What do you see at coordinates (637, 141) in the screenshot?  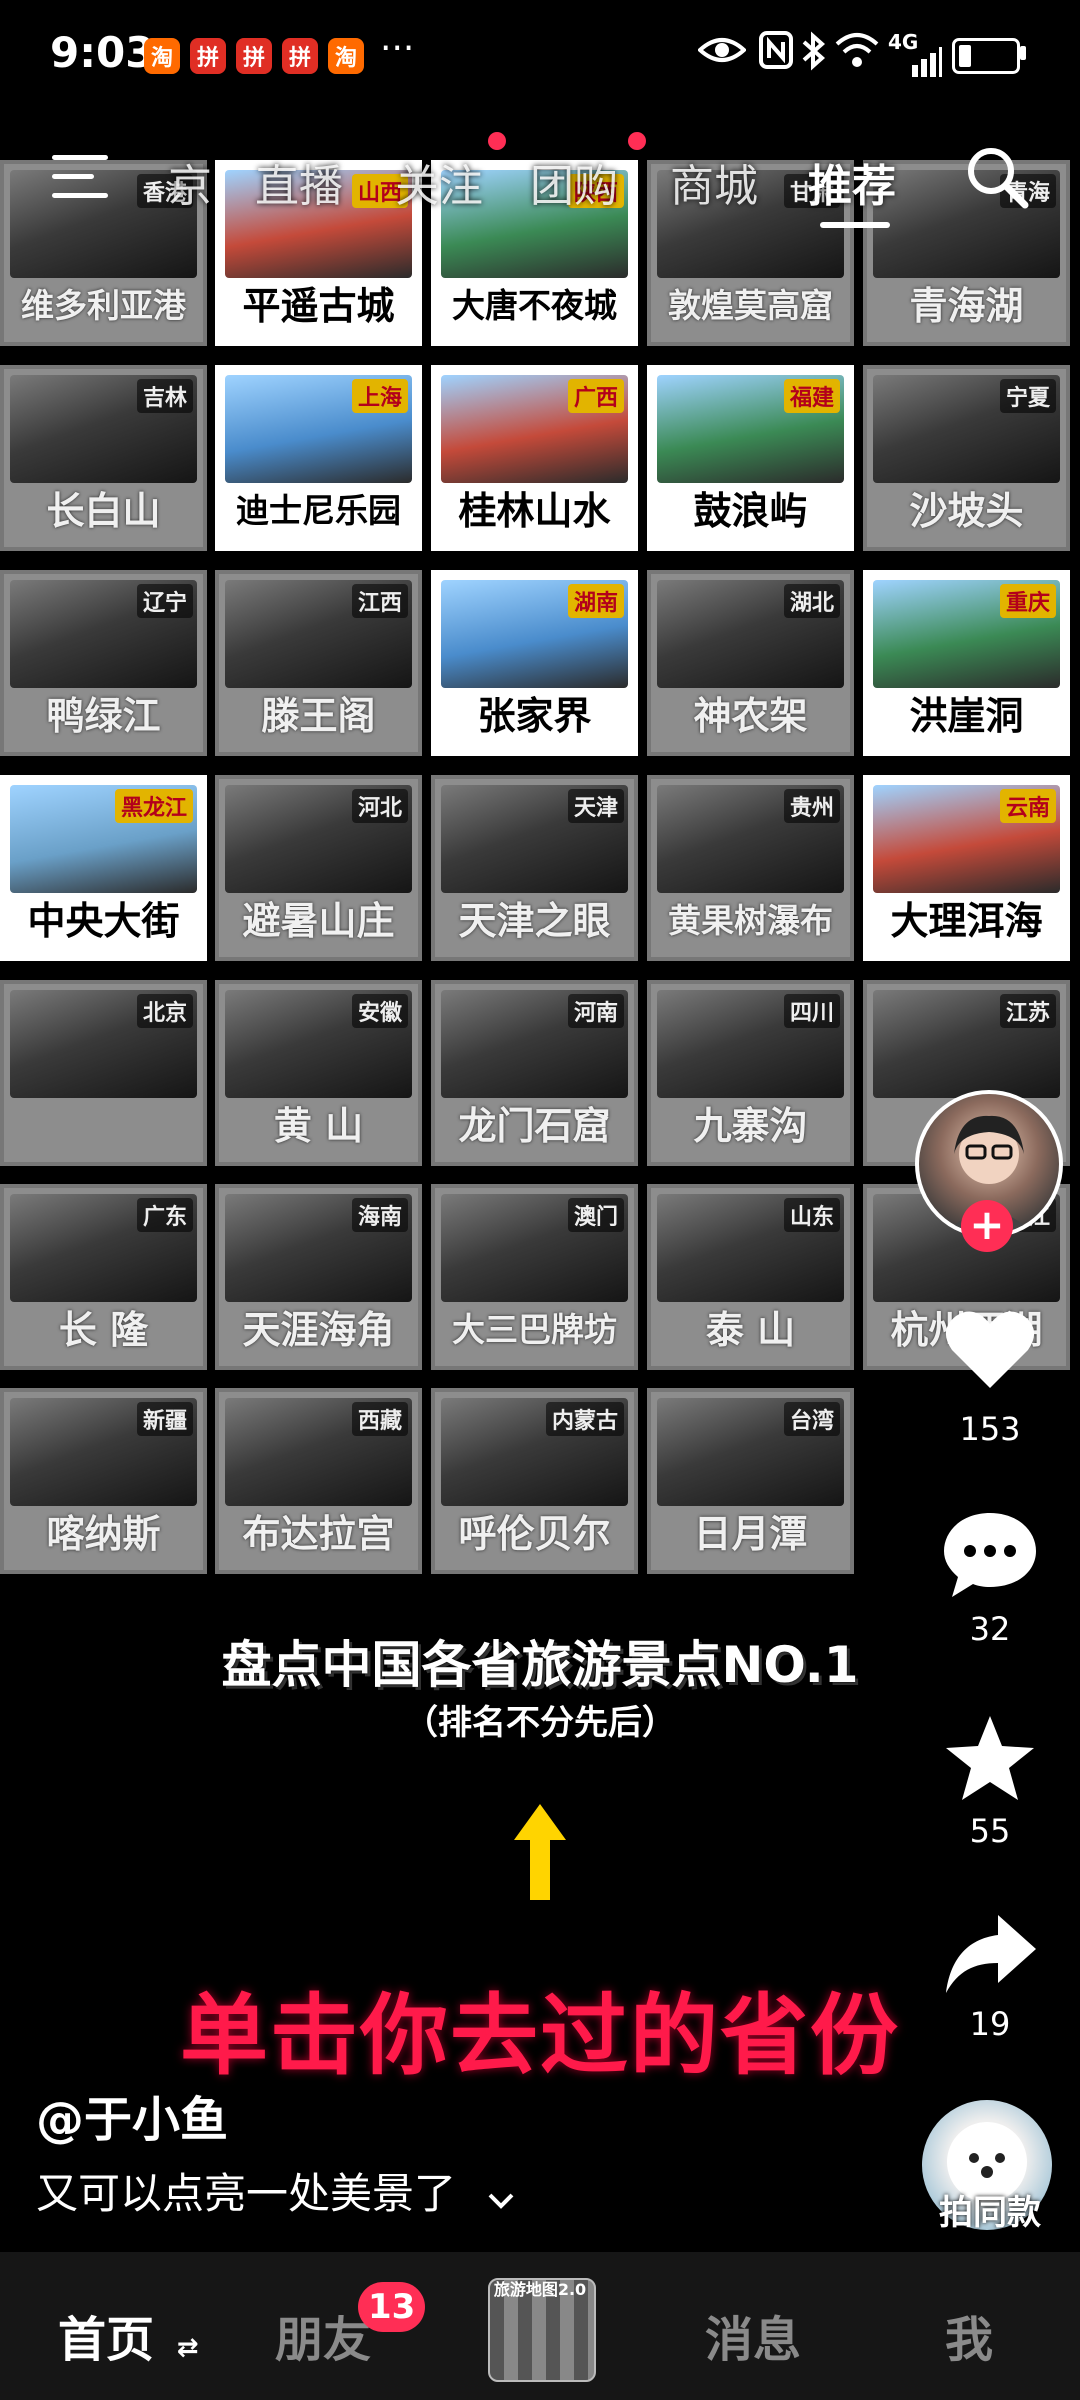 I see `group-buy-dot` at bounding box center [637, 141].